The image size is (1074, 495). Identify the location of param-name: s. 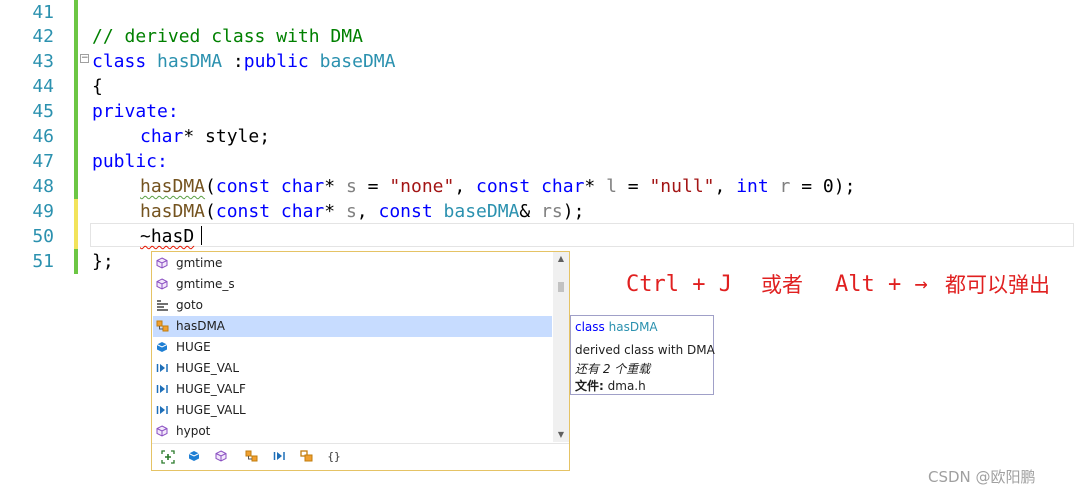
(351, 211).